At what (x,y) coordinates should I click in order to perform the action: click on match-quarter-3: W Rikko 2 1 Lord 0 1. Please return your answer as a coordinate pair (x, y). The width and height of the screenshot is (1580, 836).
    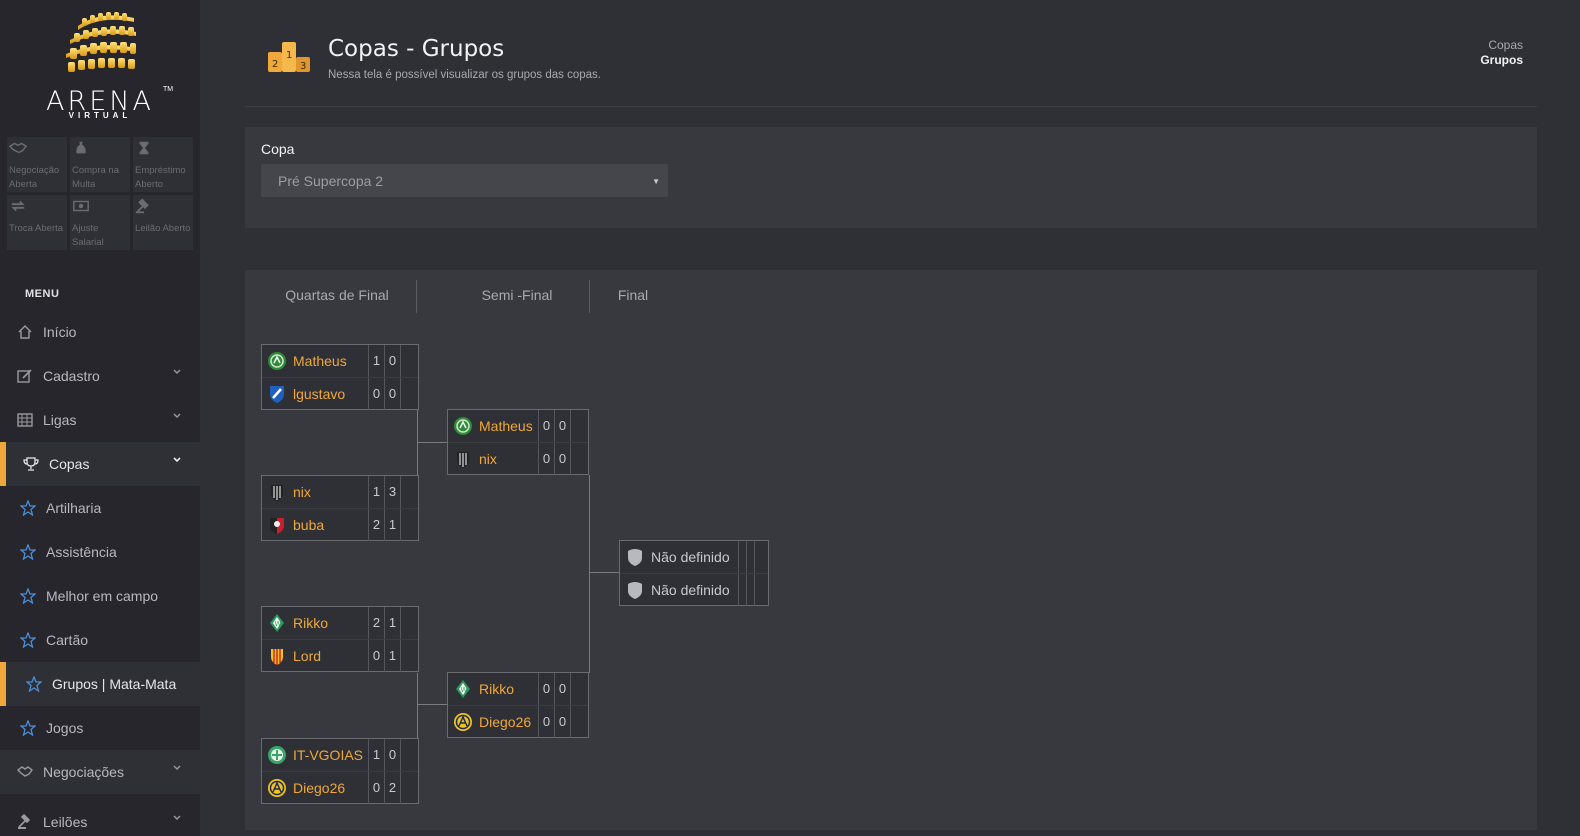
    Looking at the image, I should click on (340, 639).